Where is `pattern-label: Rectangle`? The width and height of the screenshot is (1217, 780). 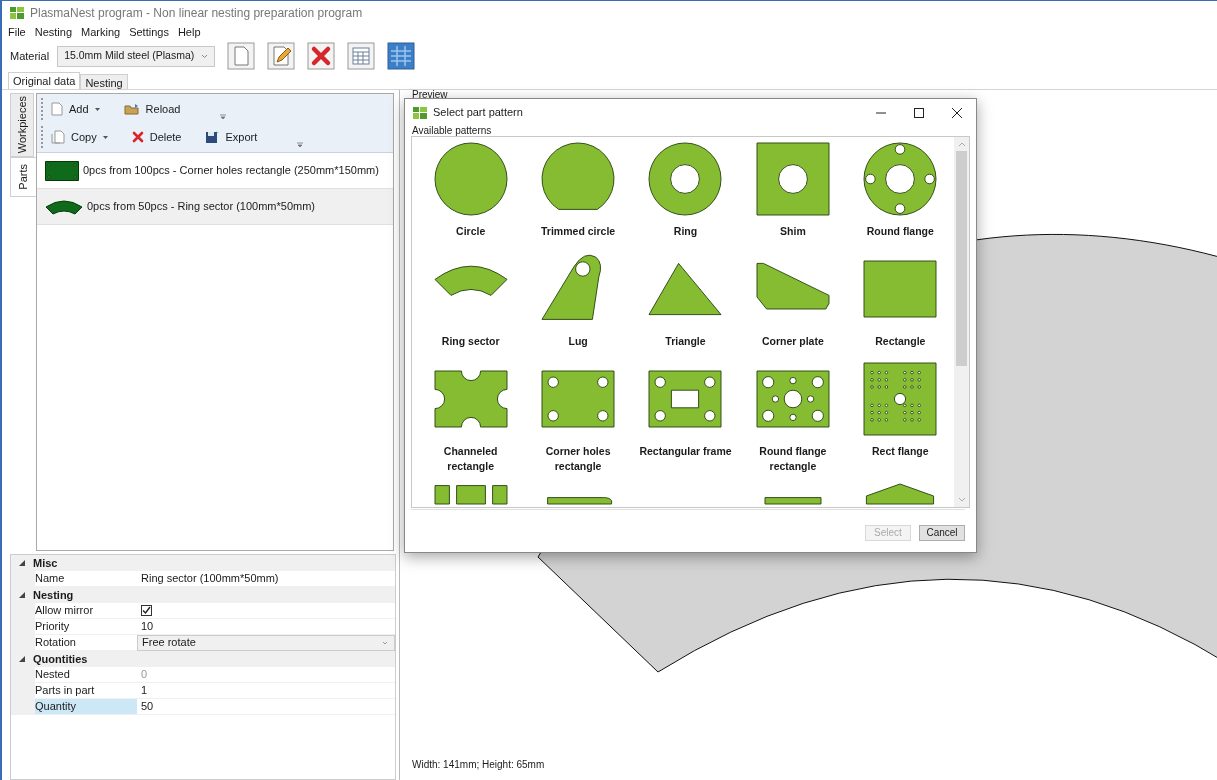
pattern-label: Rectangle is located at coordinates (900, 341).